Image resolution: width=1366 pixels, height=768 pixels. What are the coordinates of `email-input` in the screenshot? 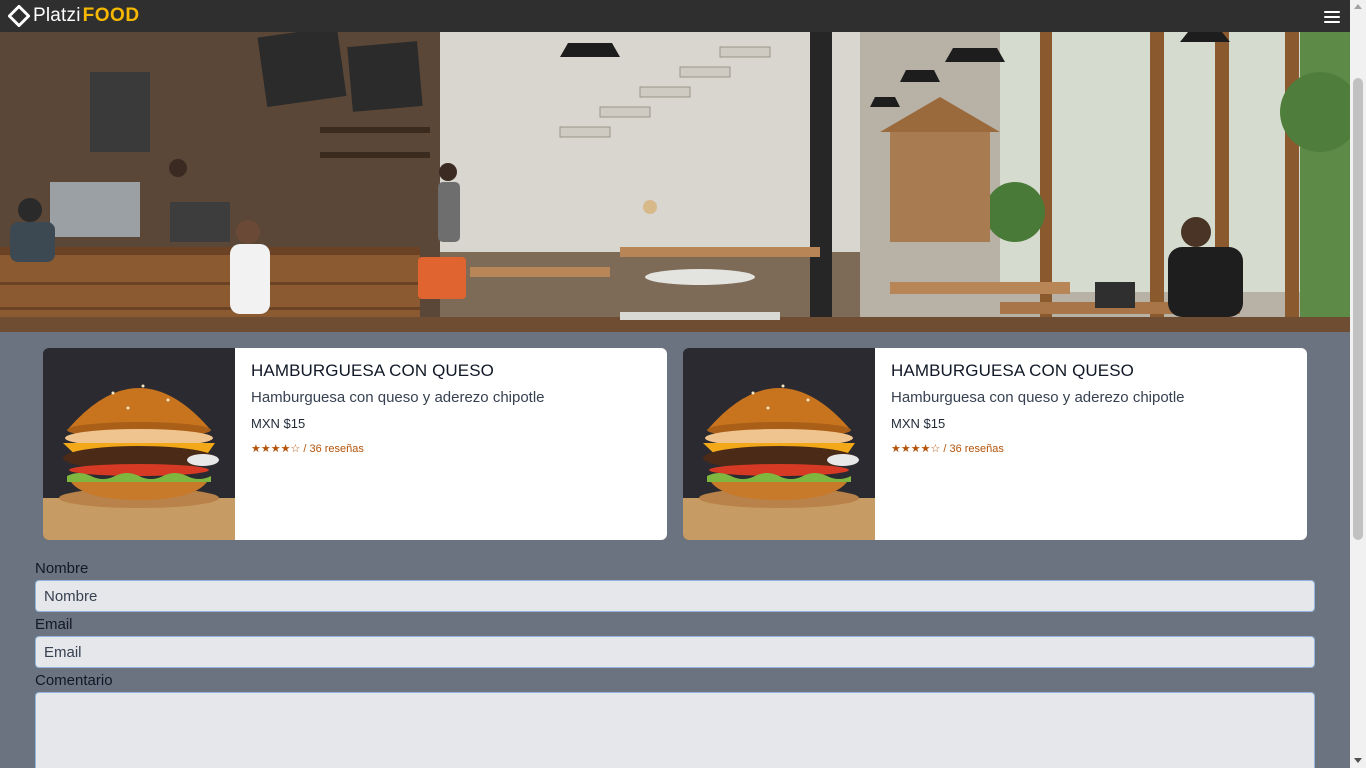 It's located at (675, 652).